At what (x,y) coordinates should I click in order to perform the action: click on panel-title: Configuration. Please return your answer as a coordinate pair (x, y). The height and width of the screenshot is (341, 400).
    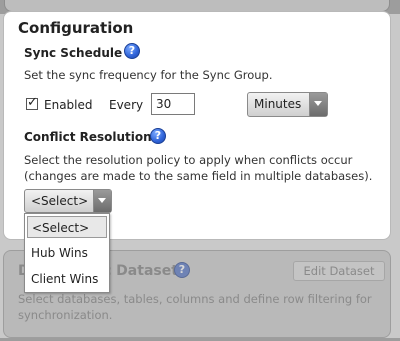
    Looking at the image, I should click on (76, 28).